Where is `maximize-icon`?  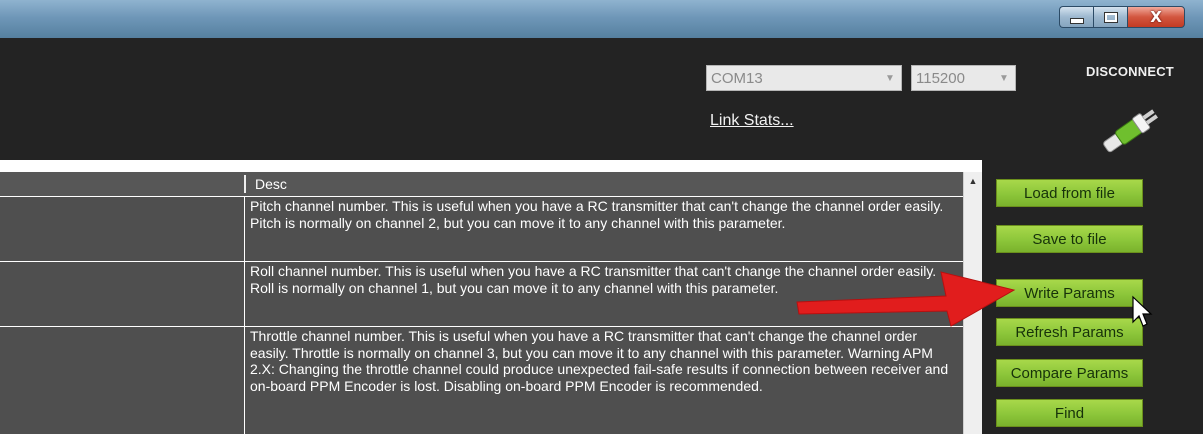
maximize-icon is located at coordinates (1110, 17).